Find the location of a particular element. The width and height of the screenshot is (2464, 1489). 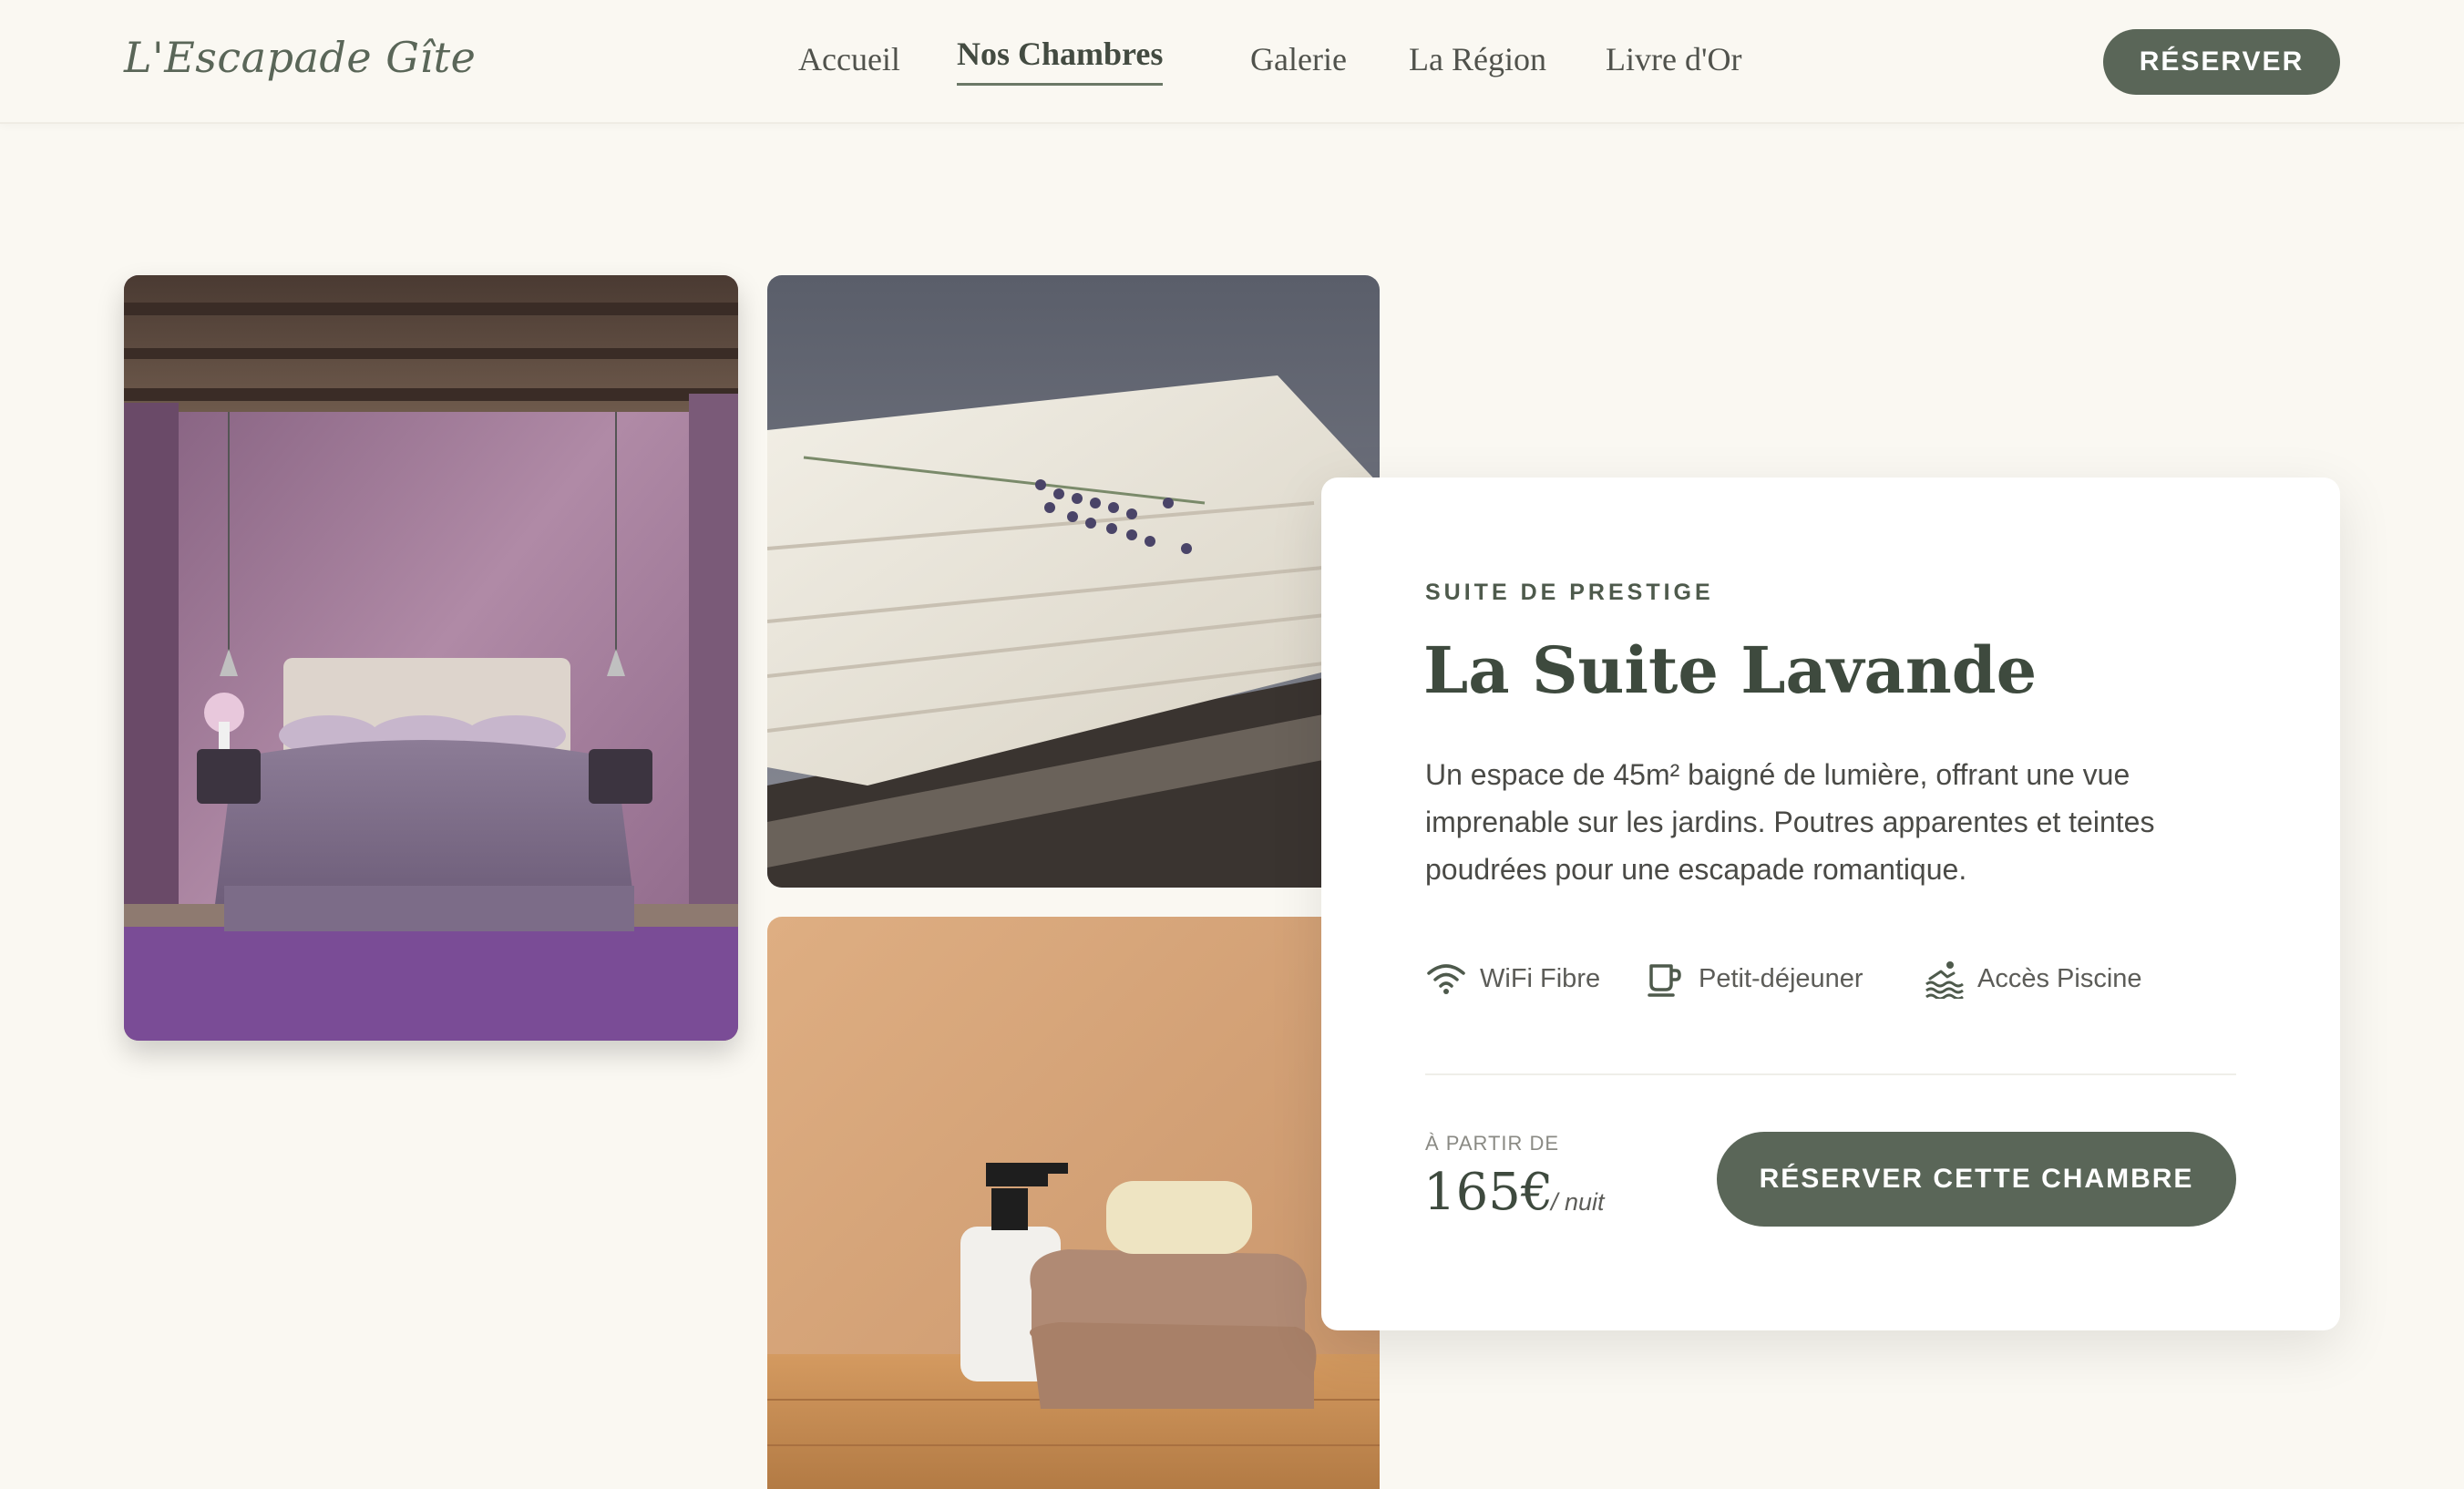

price-from-label: À PARTIR DE is located at coordinates (1492, 1143).